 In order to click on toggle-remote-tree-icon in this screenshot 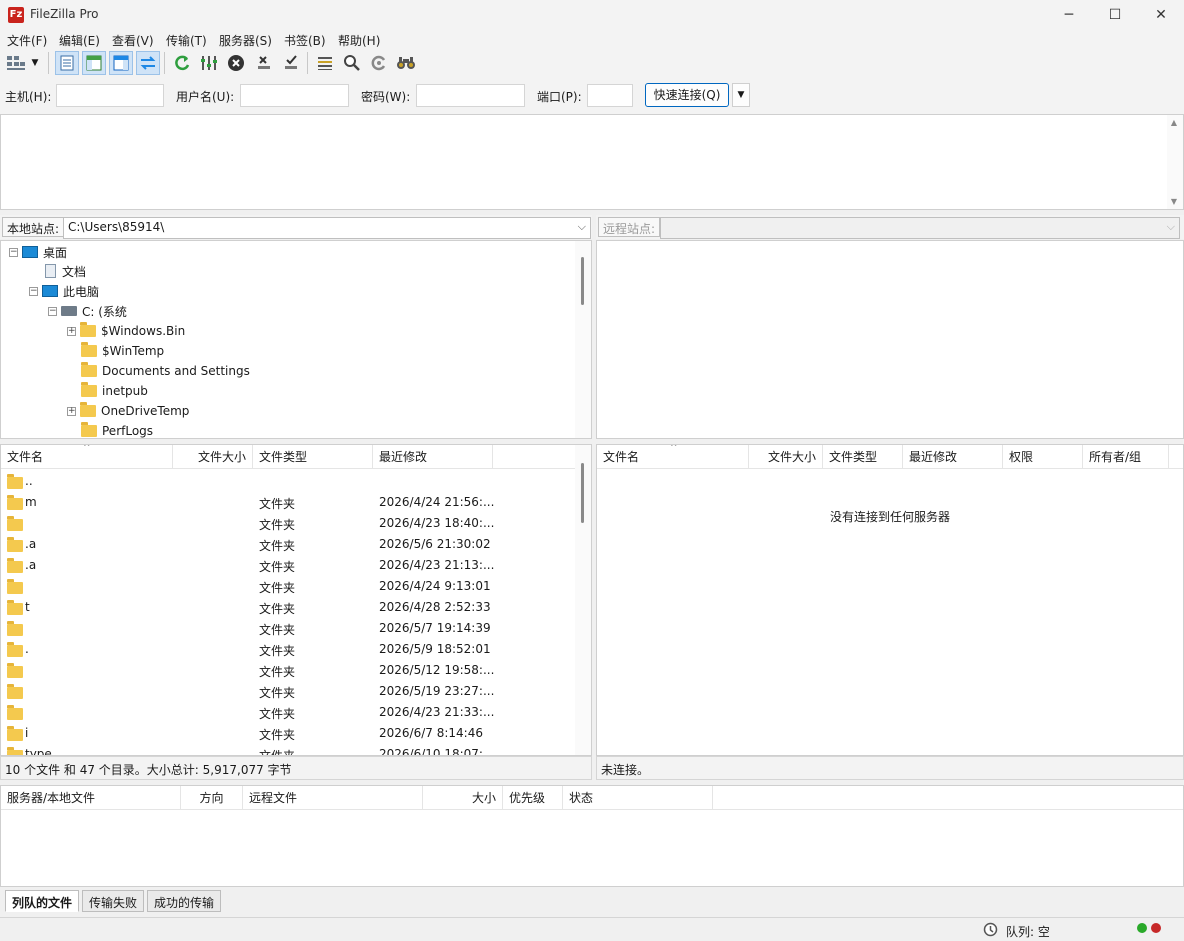, I will do `click(121, 63)`.